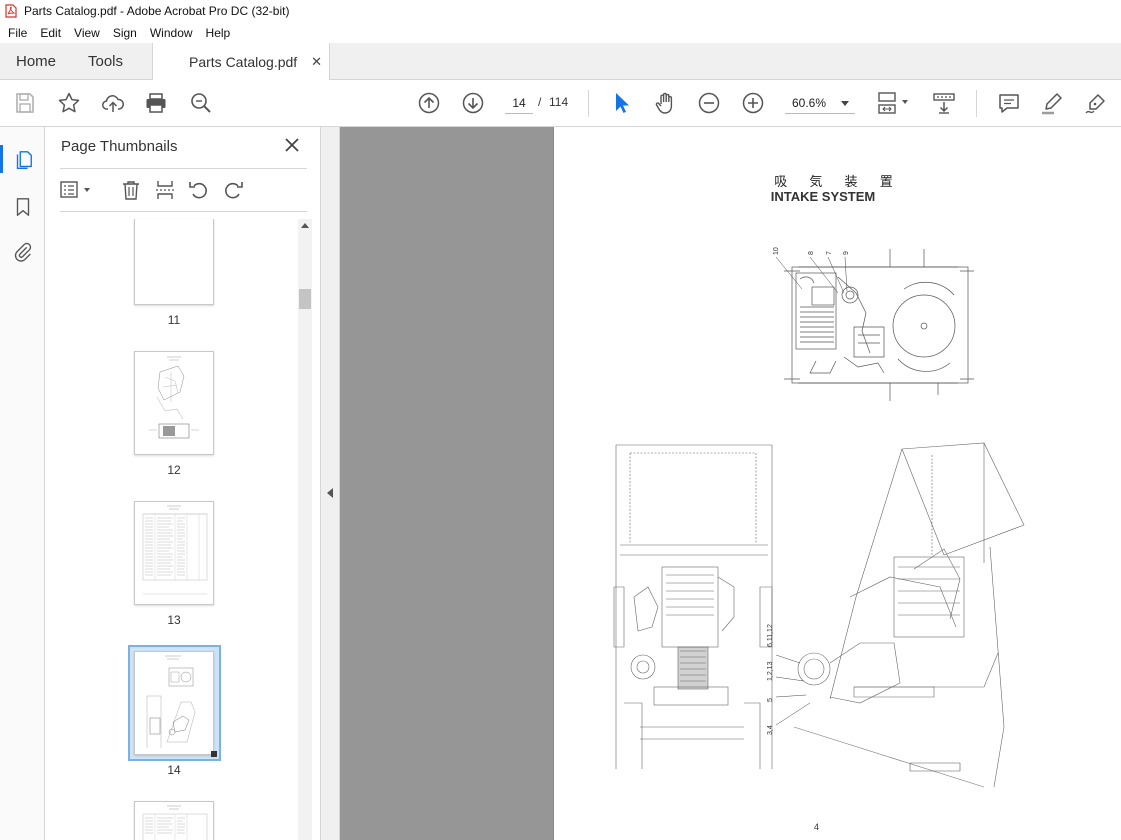 The height and width of the screenshot is (840, 1121). What do you see at coordinates (50, 33) in the screenshot?
I see `menu-edit: Edit` at bounding box center [50, 33].